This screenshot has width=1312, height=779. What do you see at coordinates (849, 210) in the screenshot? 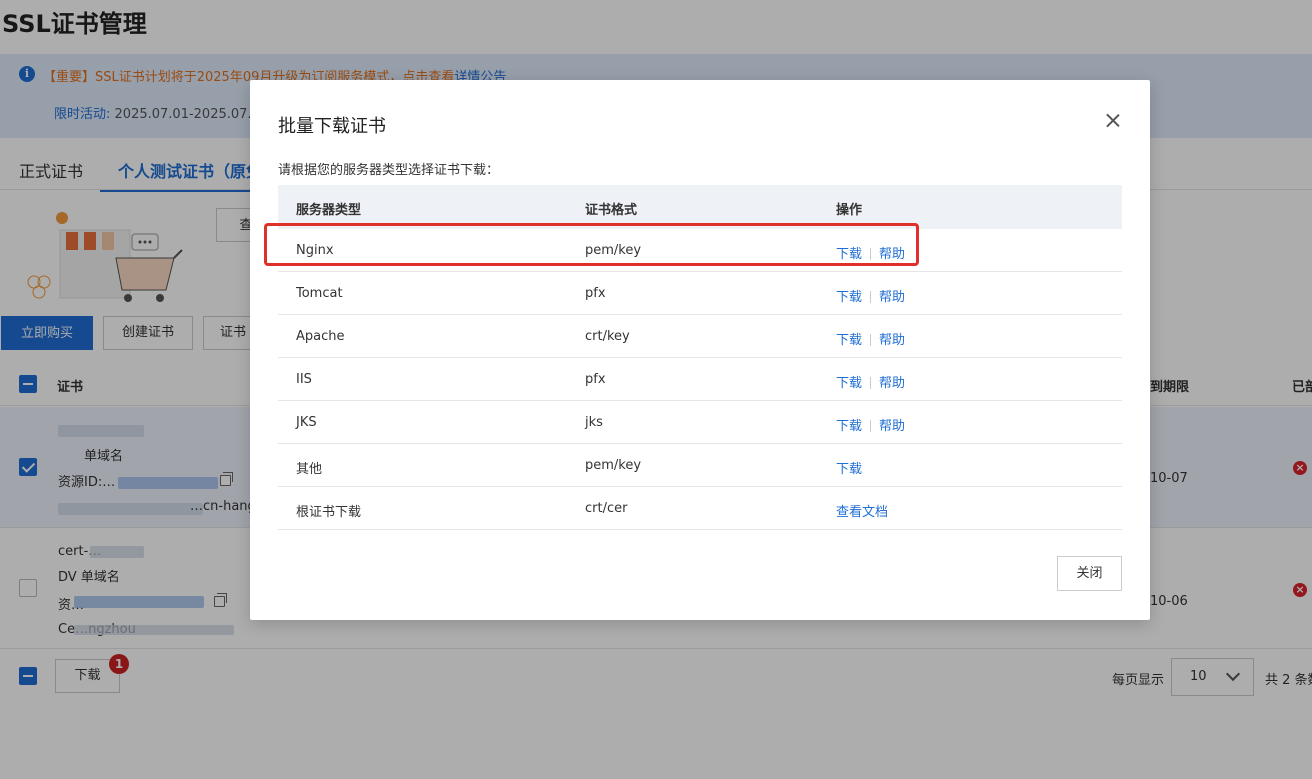
I see `header-action: 操作` at bounding box center [849, 210].